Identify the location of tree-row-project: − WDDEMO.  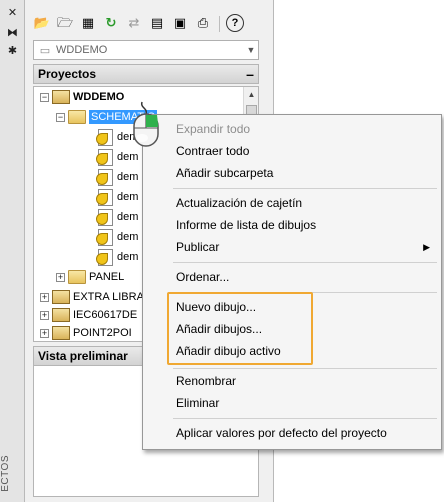
(82, 97).